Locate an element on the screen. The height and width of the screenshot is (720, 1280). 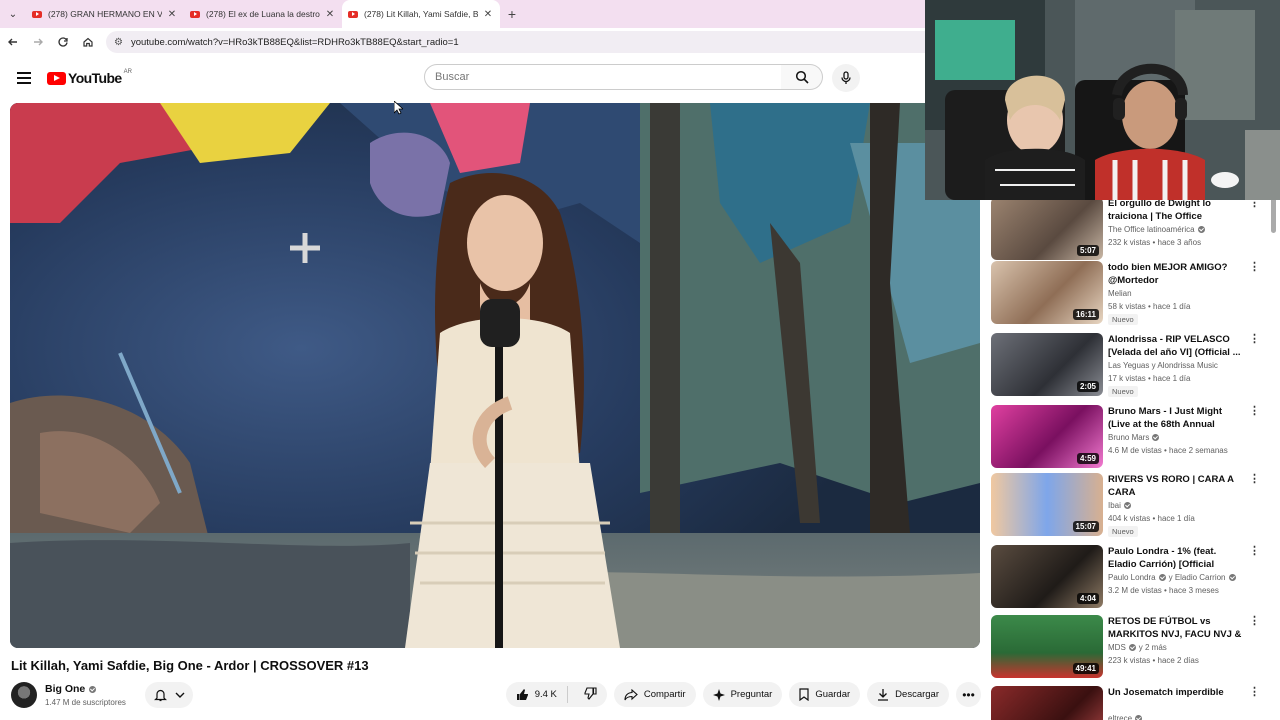
download-button: Descargar is located at coordinates (908, 694).